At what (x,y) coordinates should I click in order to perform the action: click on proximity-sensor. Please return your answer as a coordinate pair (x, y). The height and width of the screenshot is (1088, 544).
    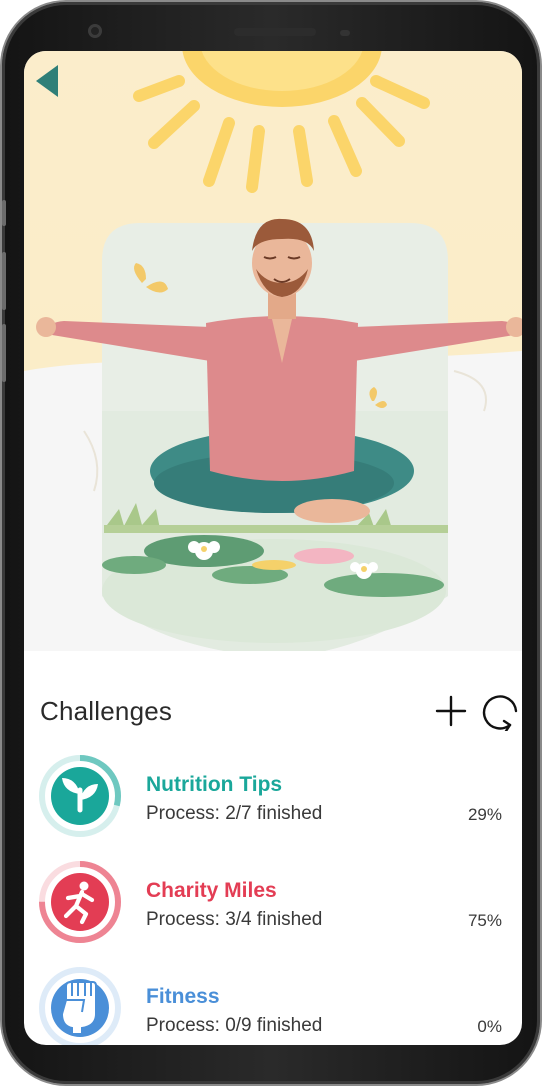
    Looking at the image, I should click on (345, 33).